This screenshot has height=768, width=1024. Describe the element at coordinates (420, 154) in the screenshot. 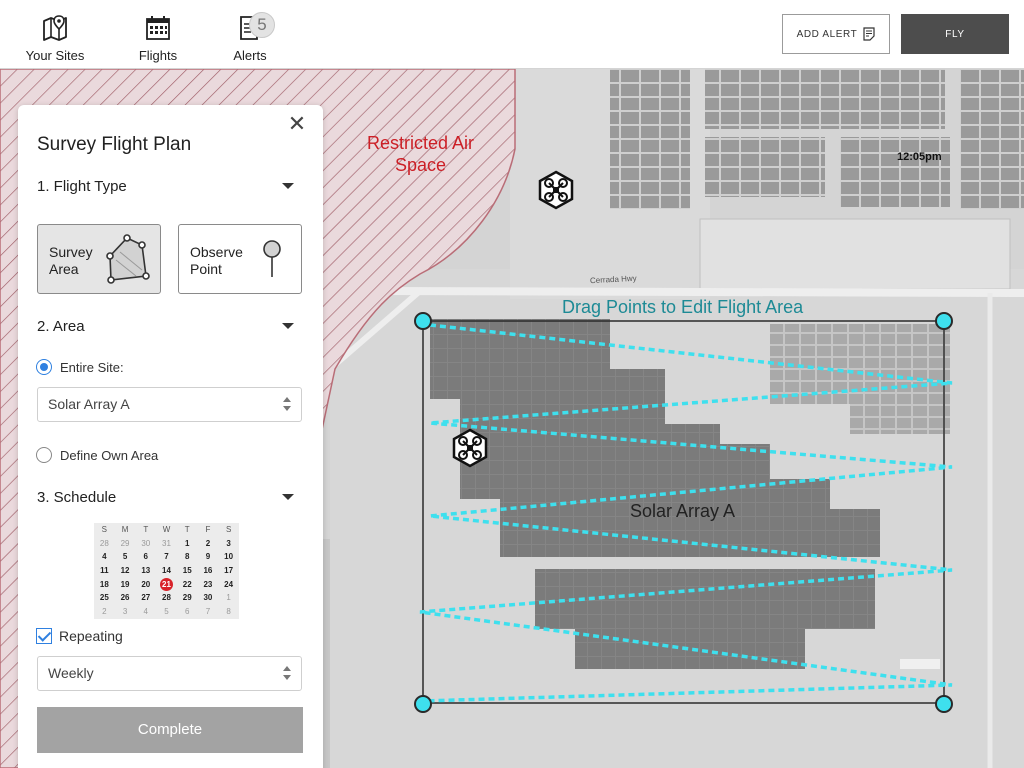

I see `restricted-airspace-label: Restricted Air Space` at that location.